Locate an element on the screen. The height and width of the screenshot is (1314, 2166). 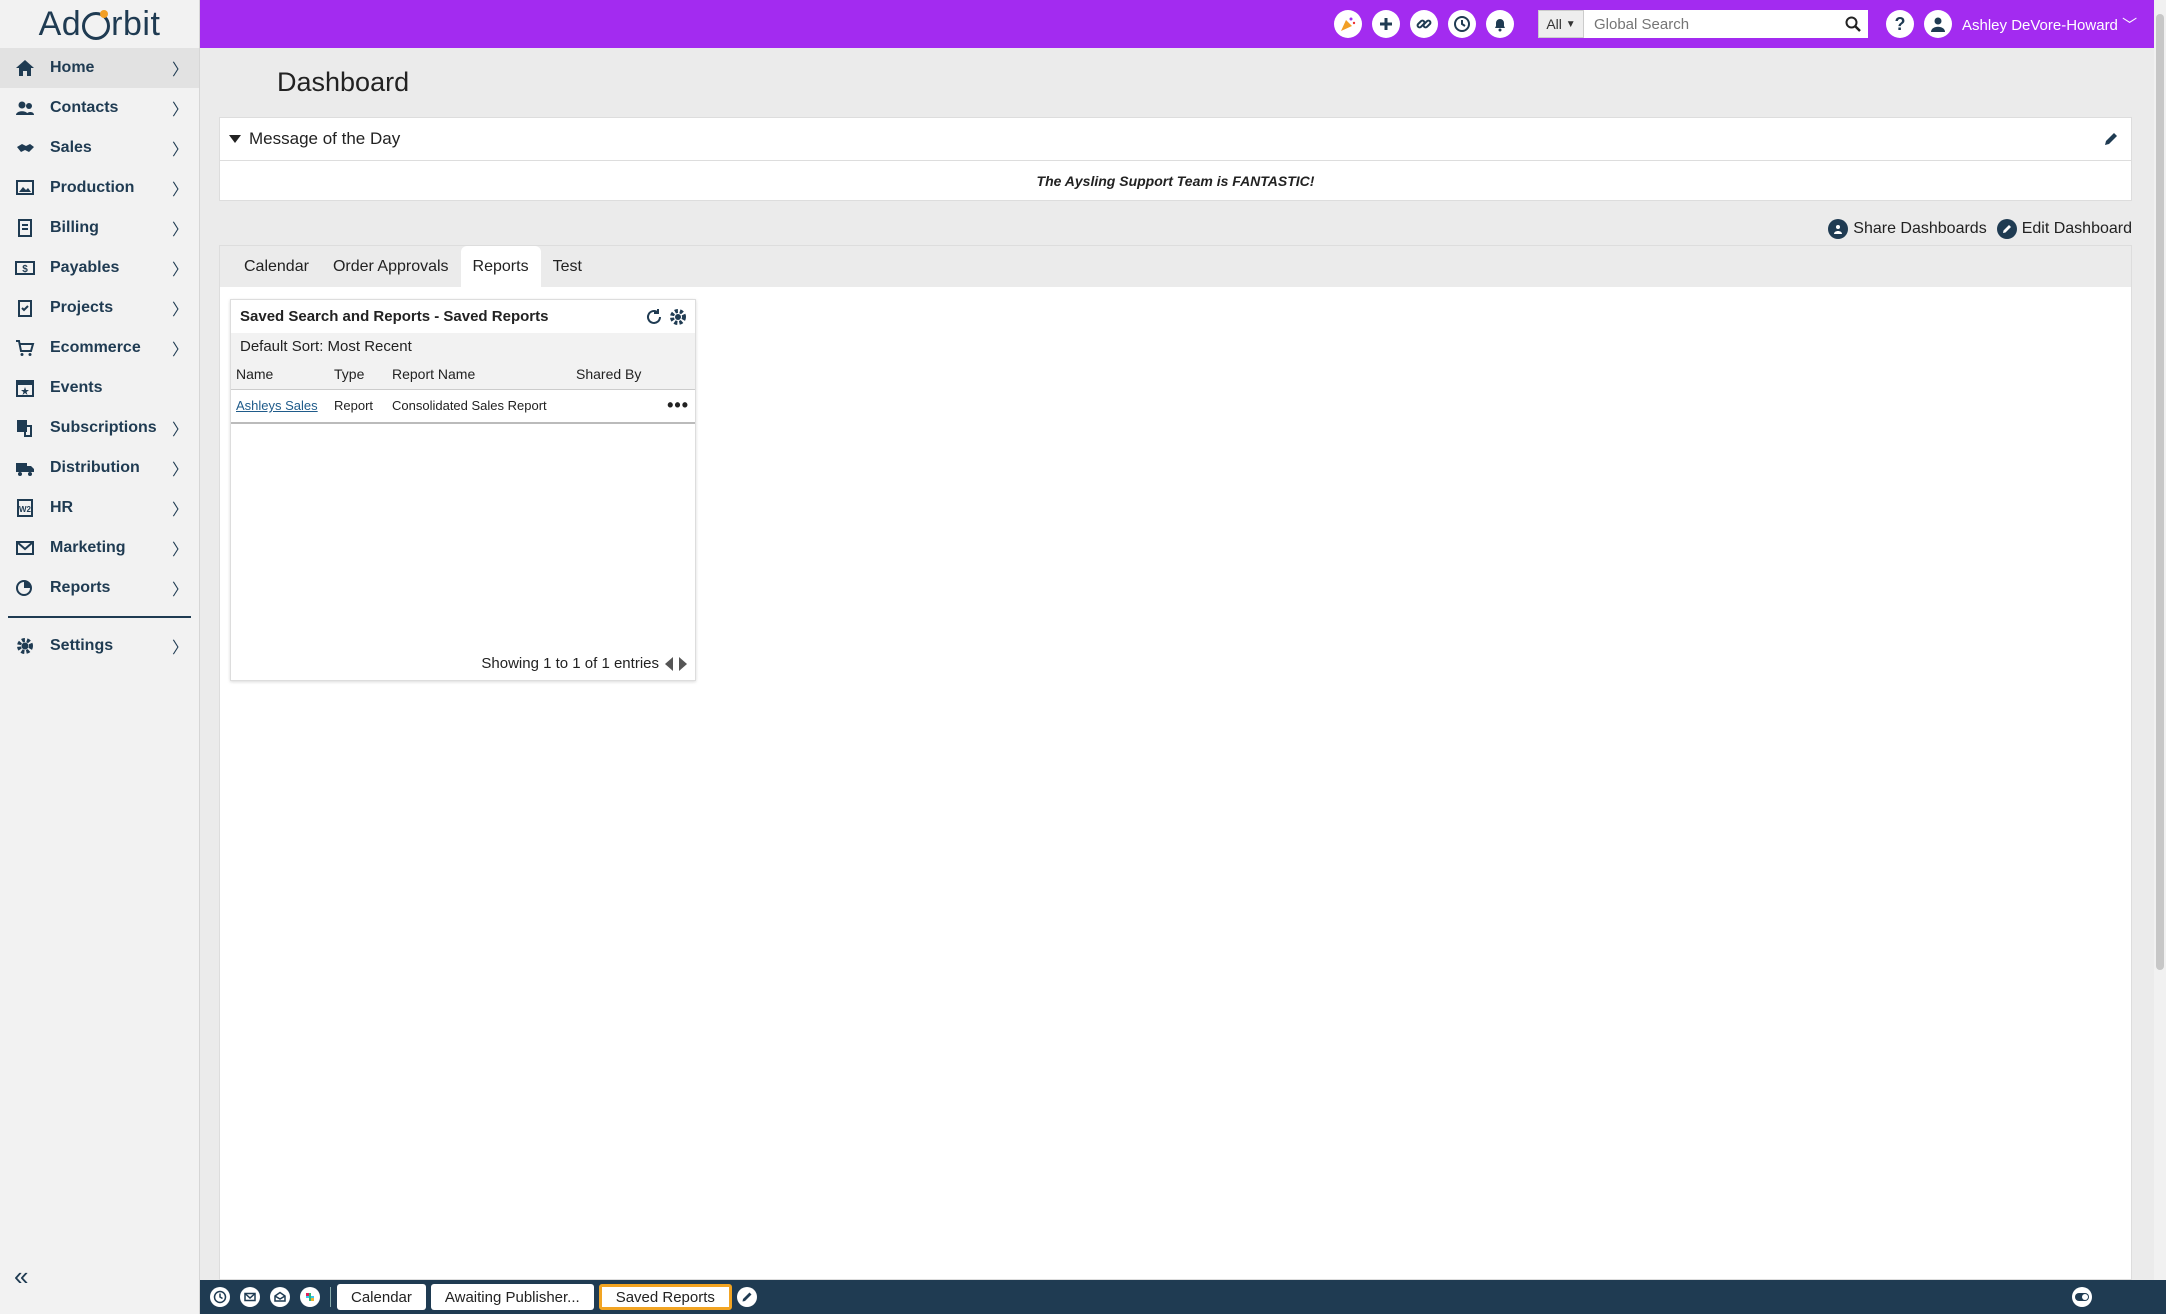
sidebar-item-settings: Settings 〉 is located at coordinates (99, 646).